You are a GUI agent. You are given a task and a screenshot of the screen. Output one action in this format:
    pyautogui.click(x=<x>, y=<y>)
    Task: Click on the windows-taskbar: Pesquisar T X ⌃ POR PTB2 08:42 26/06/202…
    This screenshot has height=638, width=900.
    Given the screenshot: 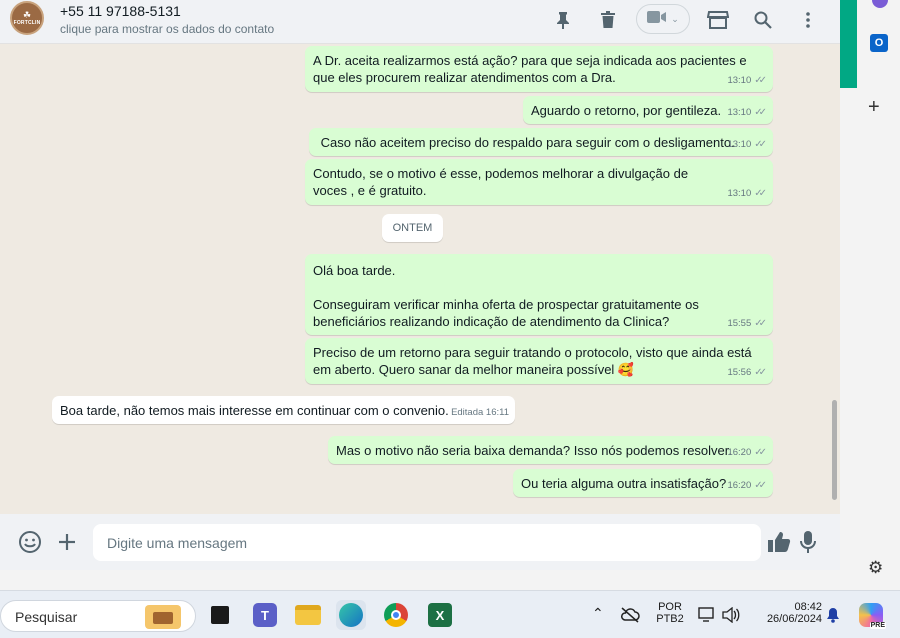 What is the action you would take?
    pyautogui.click(x=450, y=614)
    